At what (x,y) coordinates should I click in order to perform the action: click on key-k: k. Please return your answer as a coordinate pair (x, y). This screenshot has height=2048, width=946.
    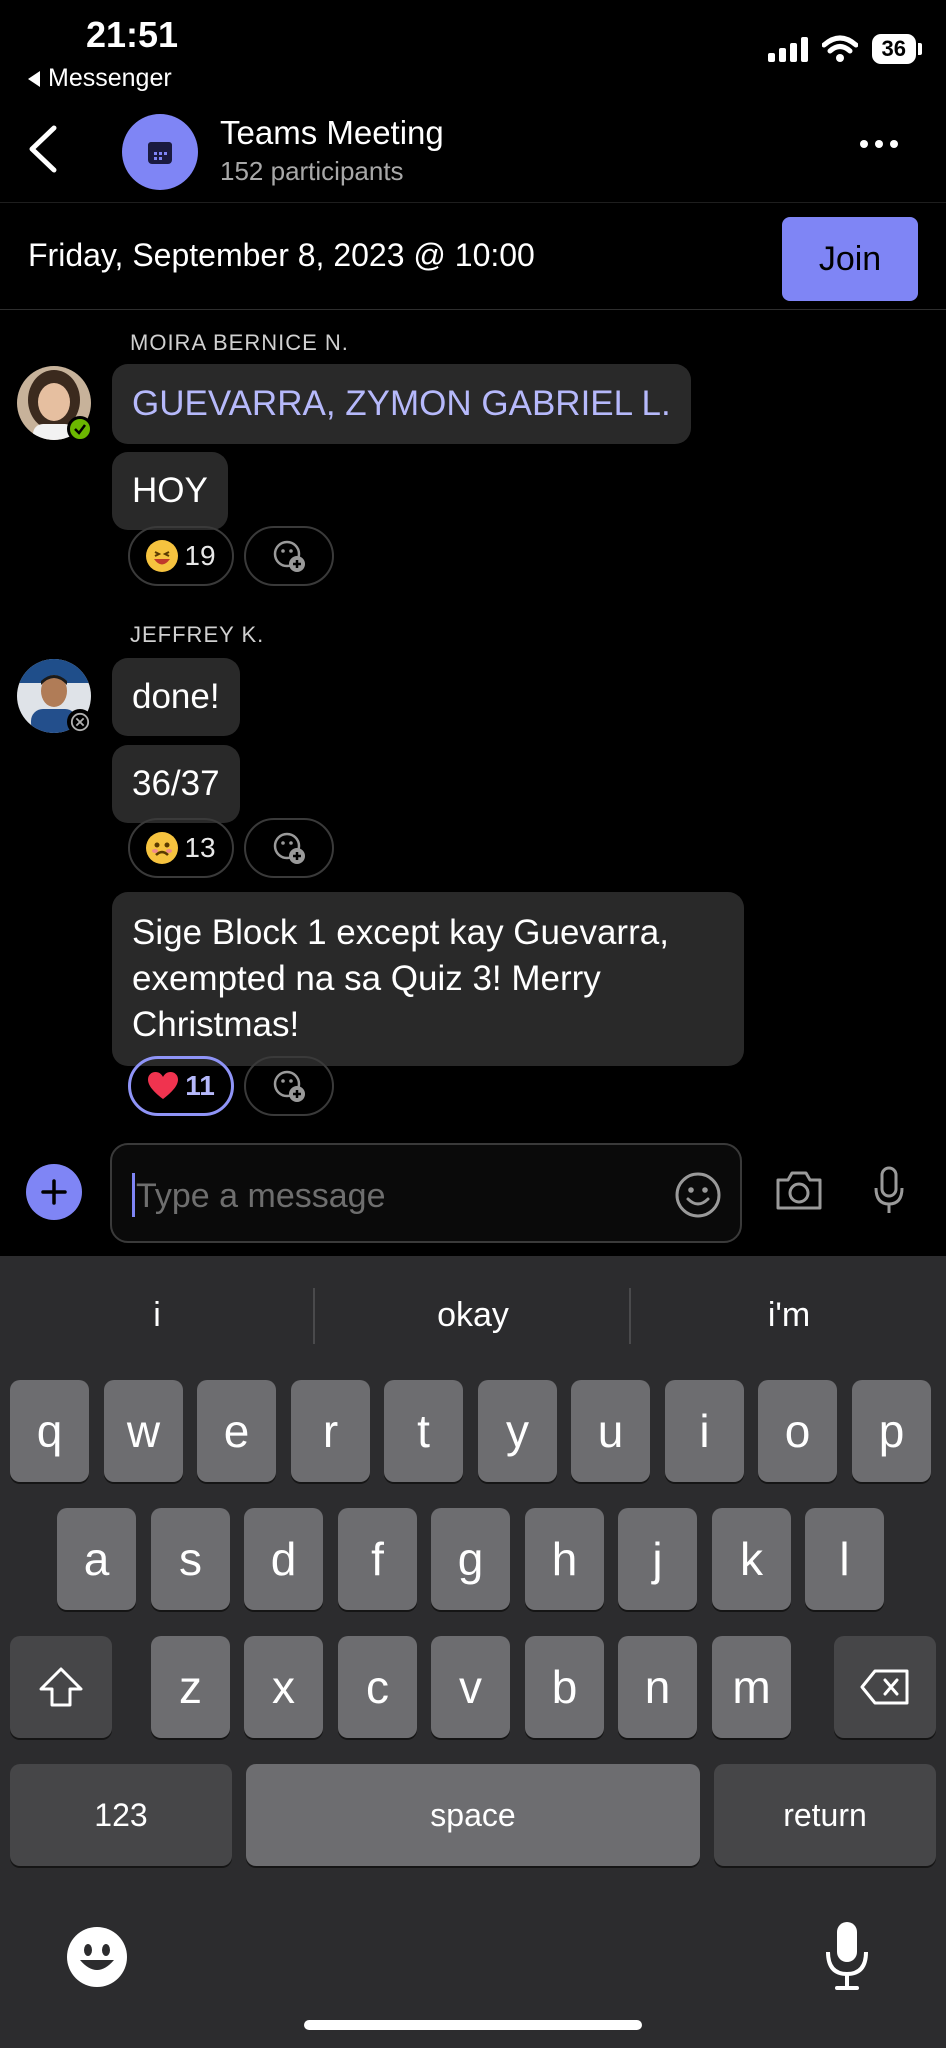
    Looking at the image, I should click on (751, 1559).